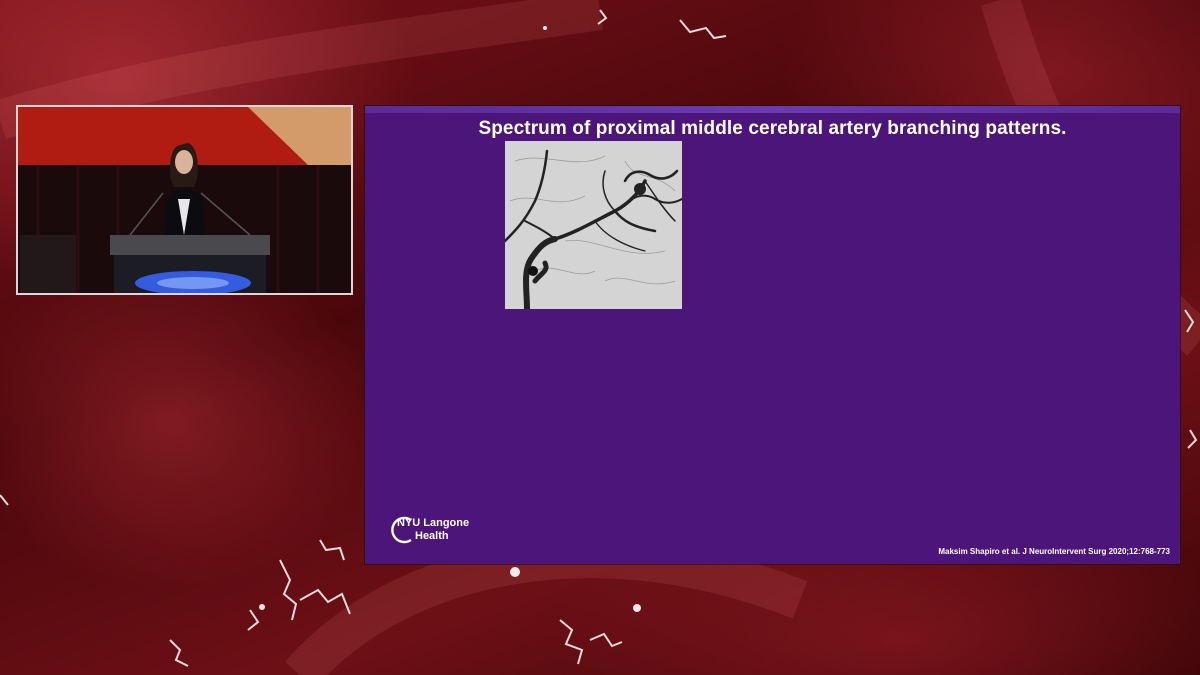 The height and width of the screenshot is (675, 1200). I want to click on speaker-video-image, so click(184, 200).